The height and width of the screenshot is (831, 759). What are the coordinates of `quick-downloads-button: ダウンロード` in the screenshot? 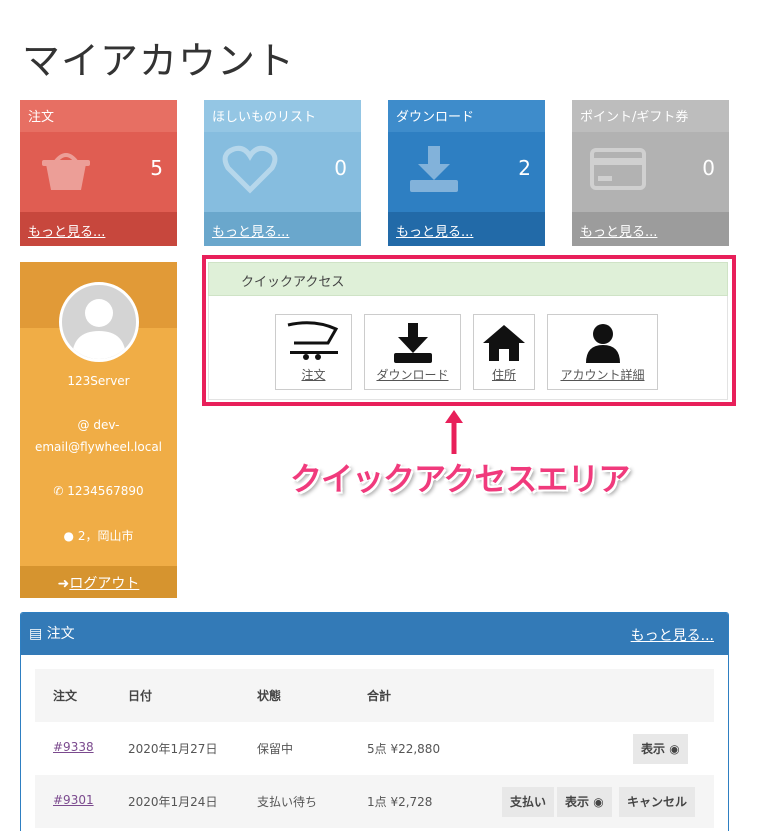 It's located at (412, 352).